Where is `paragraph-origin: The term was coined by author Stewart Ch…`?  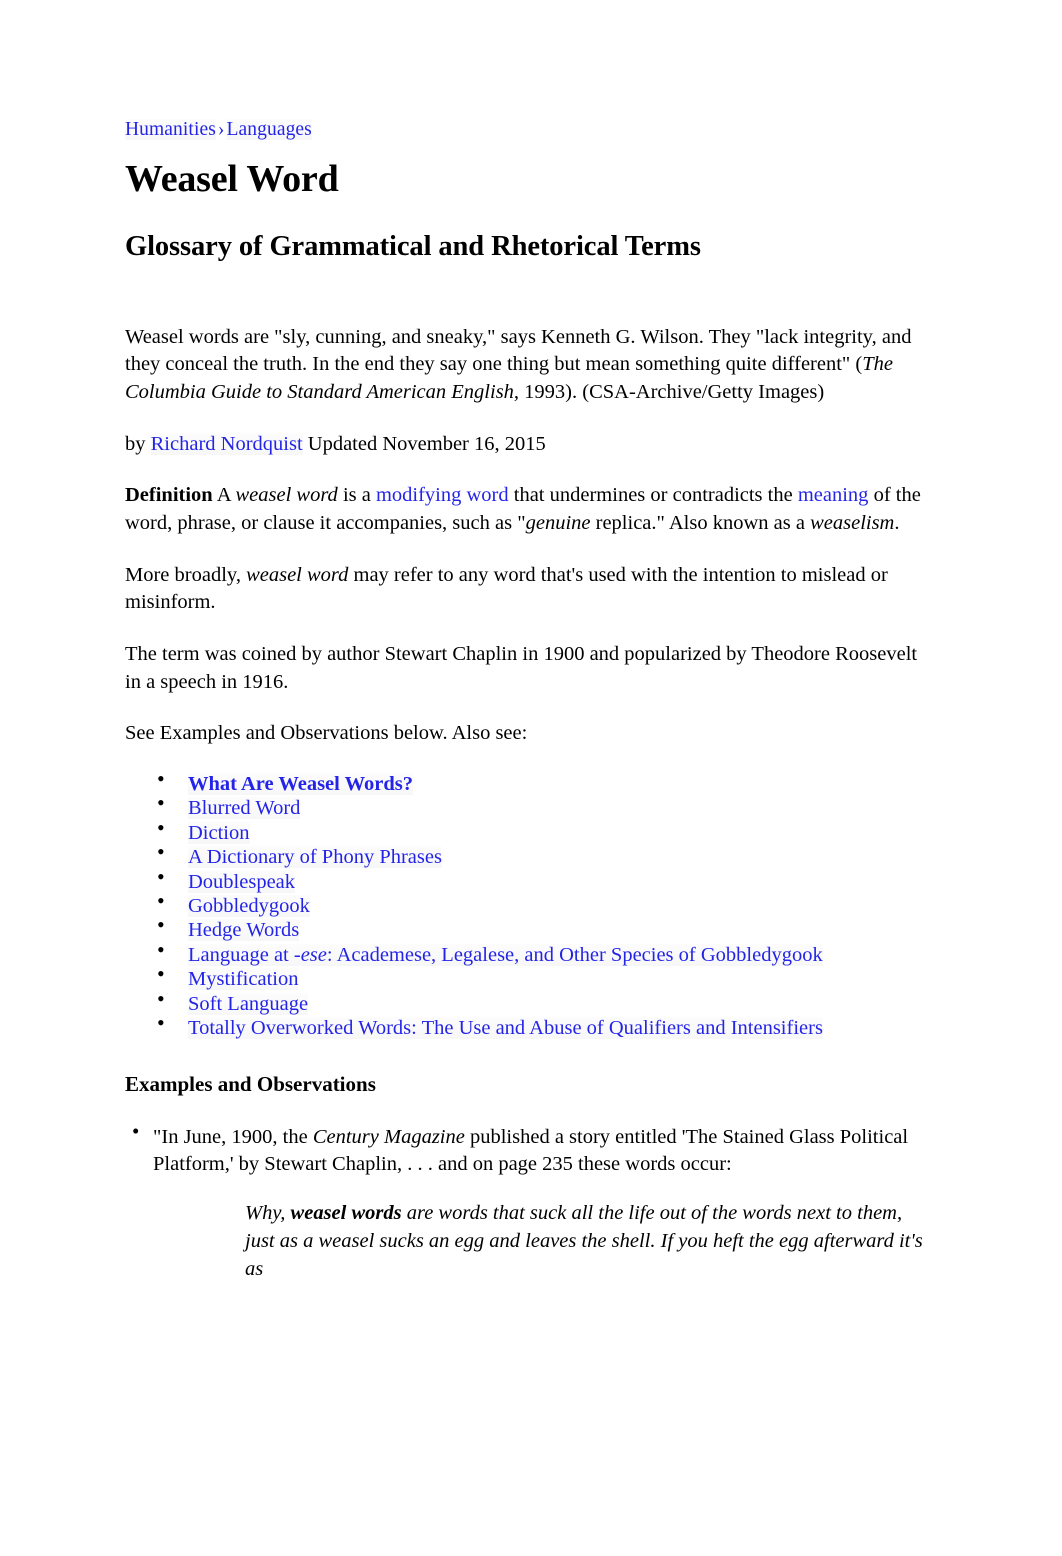
paragraph-origin: The term was coined by author Stewart Ch… is located at coordinates (521, 668).